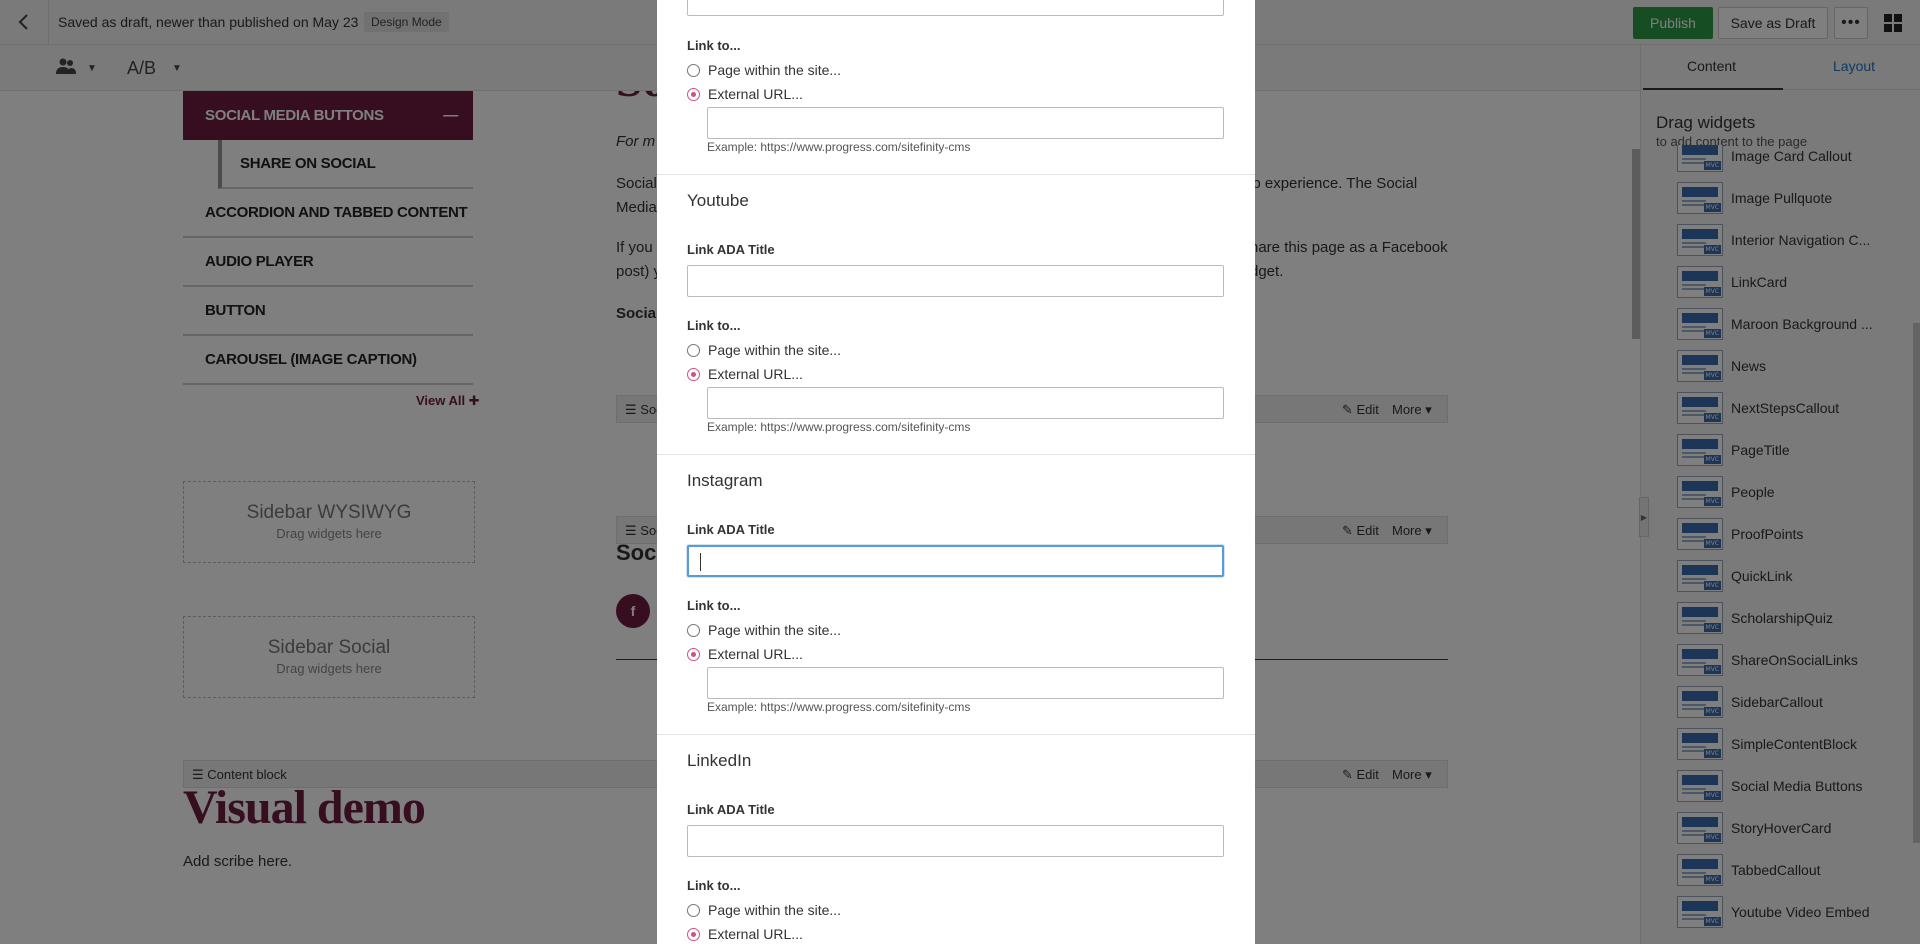 The height and width of the screenshot is (944, 1920). I want to click on instagram-ada-title-input, so click(955, 561).